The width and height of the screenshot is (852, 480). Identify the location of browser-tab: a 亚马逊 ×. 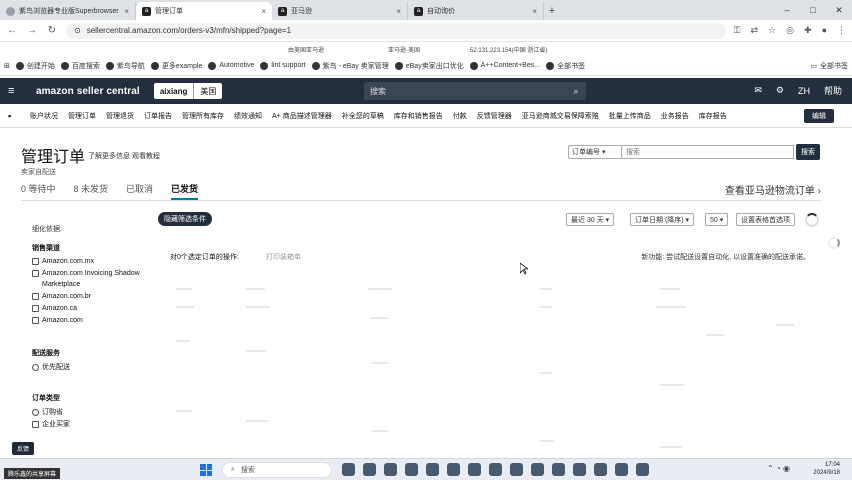
(340, 11).